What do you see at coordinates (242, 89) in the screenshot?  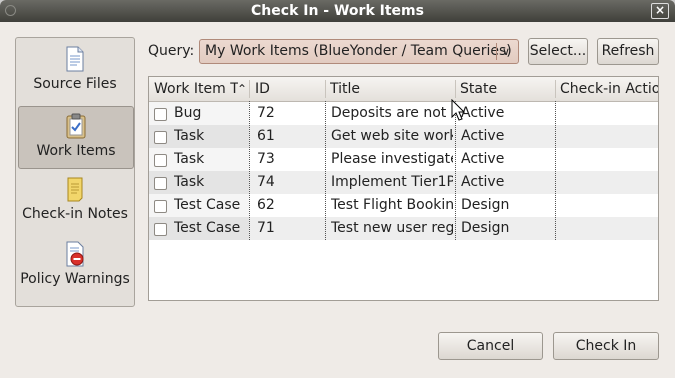 I see `sort-ascending-icon: ⌃` at bounding box center [242, 89].